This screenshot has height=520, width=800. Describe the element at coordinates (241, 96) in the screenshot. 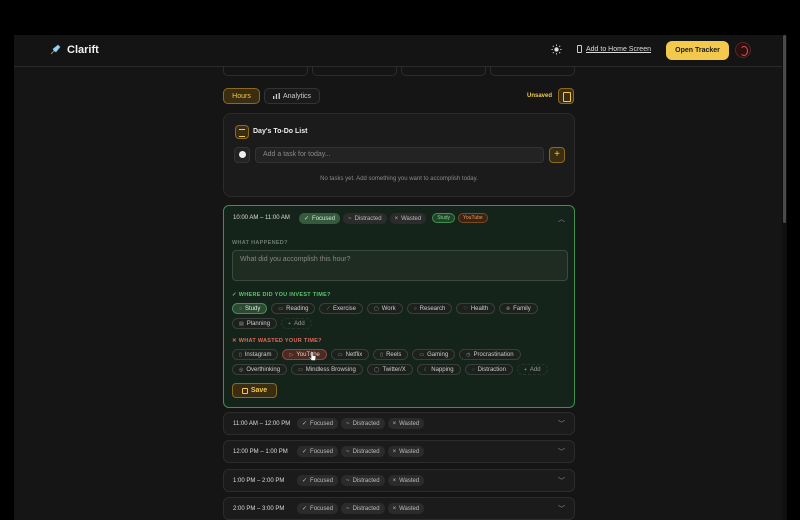

I see `tab-hours: Hours` at that location.